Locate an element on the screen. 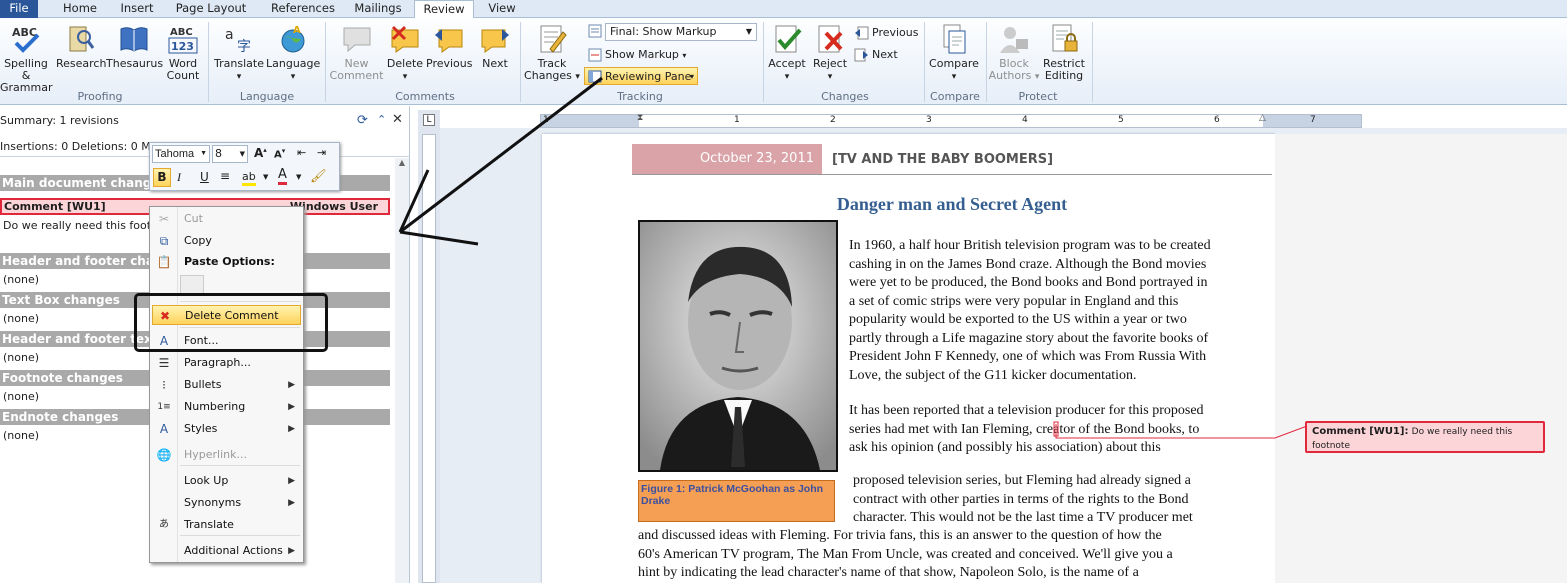 This screenshot has width=1567, height=583. decrease-indent-icon: ⇤ is located at coordinates (301, 152).